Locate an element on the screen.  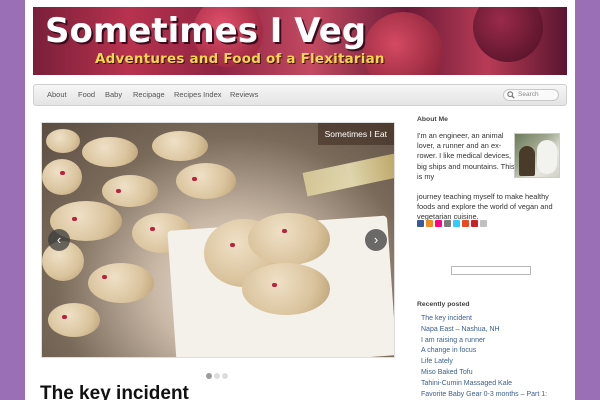
nav-item-reviews: Reviews is located at coordinates (244, 94).